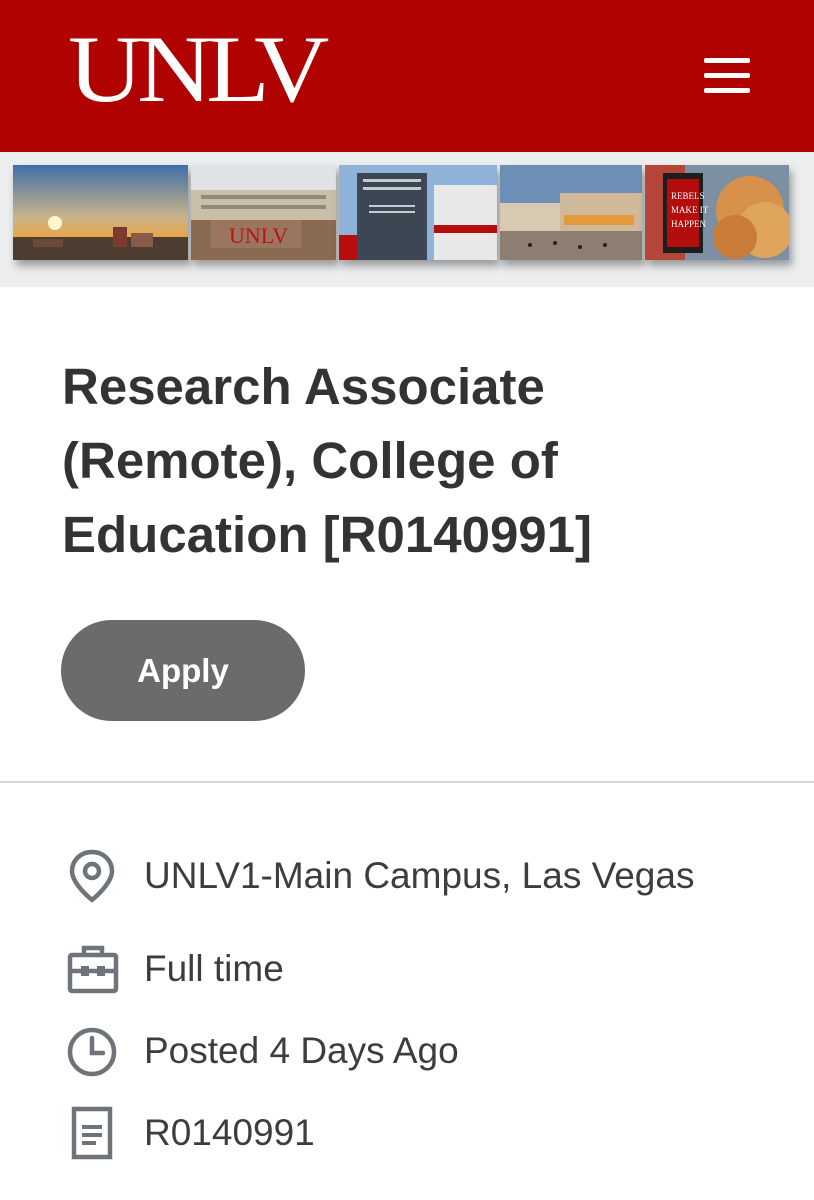  Describe the element at coordinates (688, 196) in the screenshot. I see `svg-text: REBELS` at that location.